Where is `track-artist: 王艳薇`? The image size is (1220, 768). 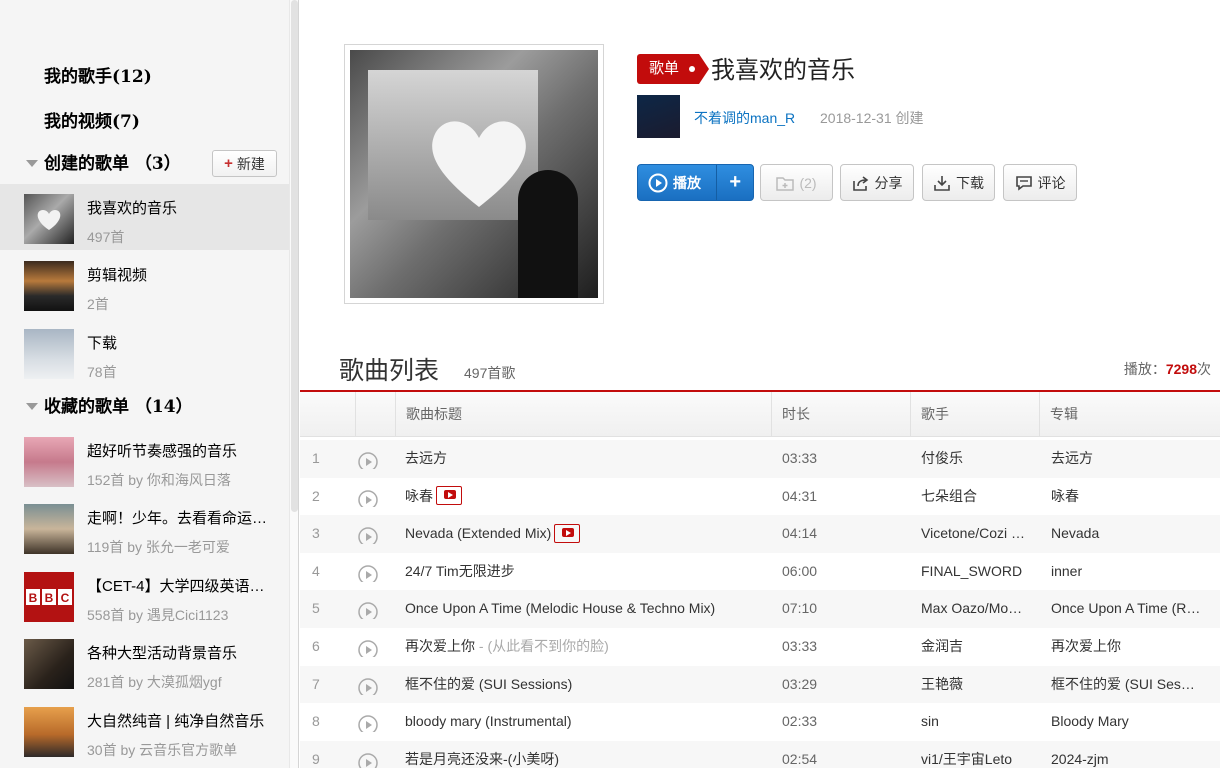 track-artist: 王艳薇 is located at coordinates (975, 685).